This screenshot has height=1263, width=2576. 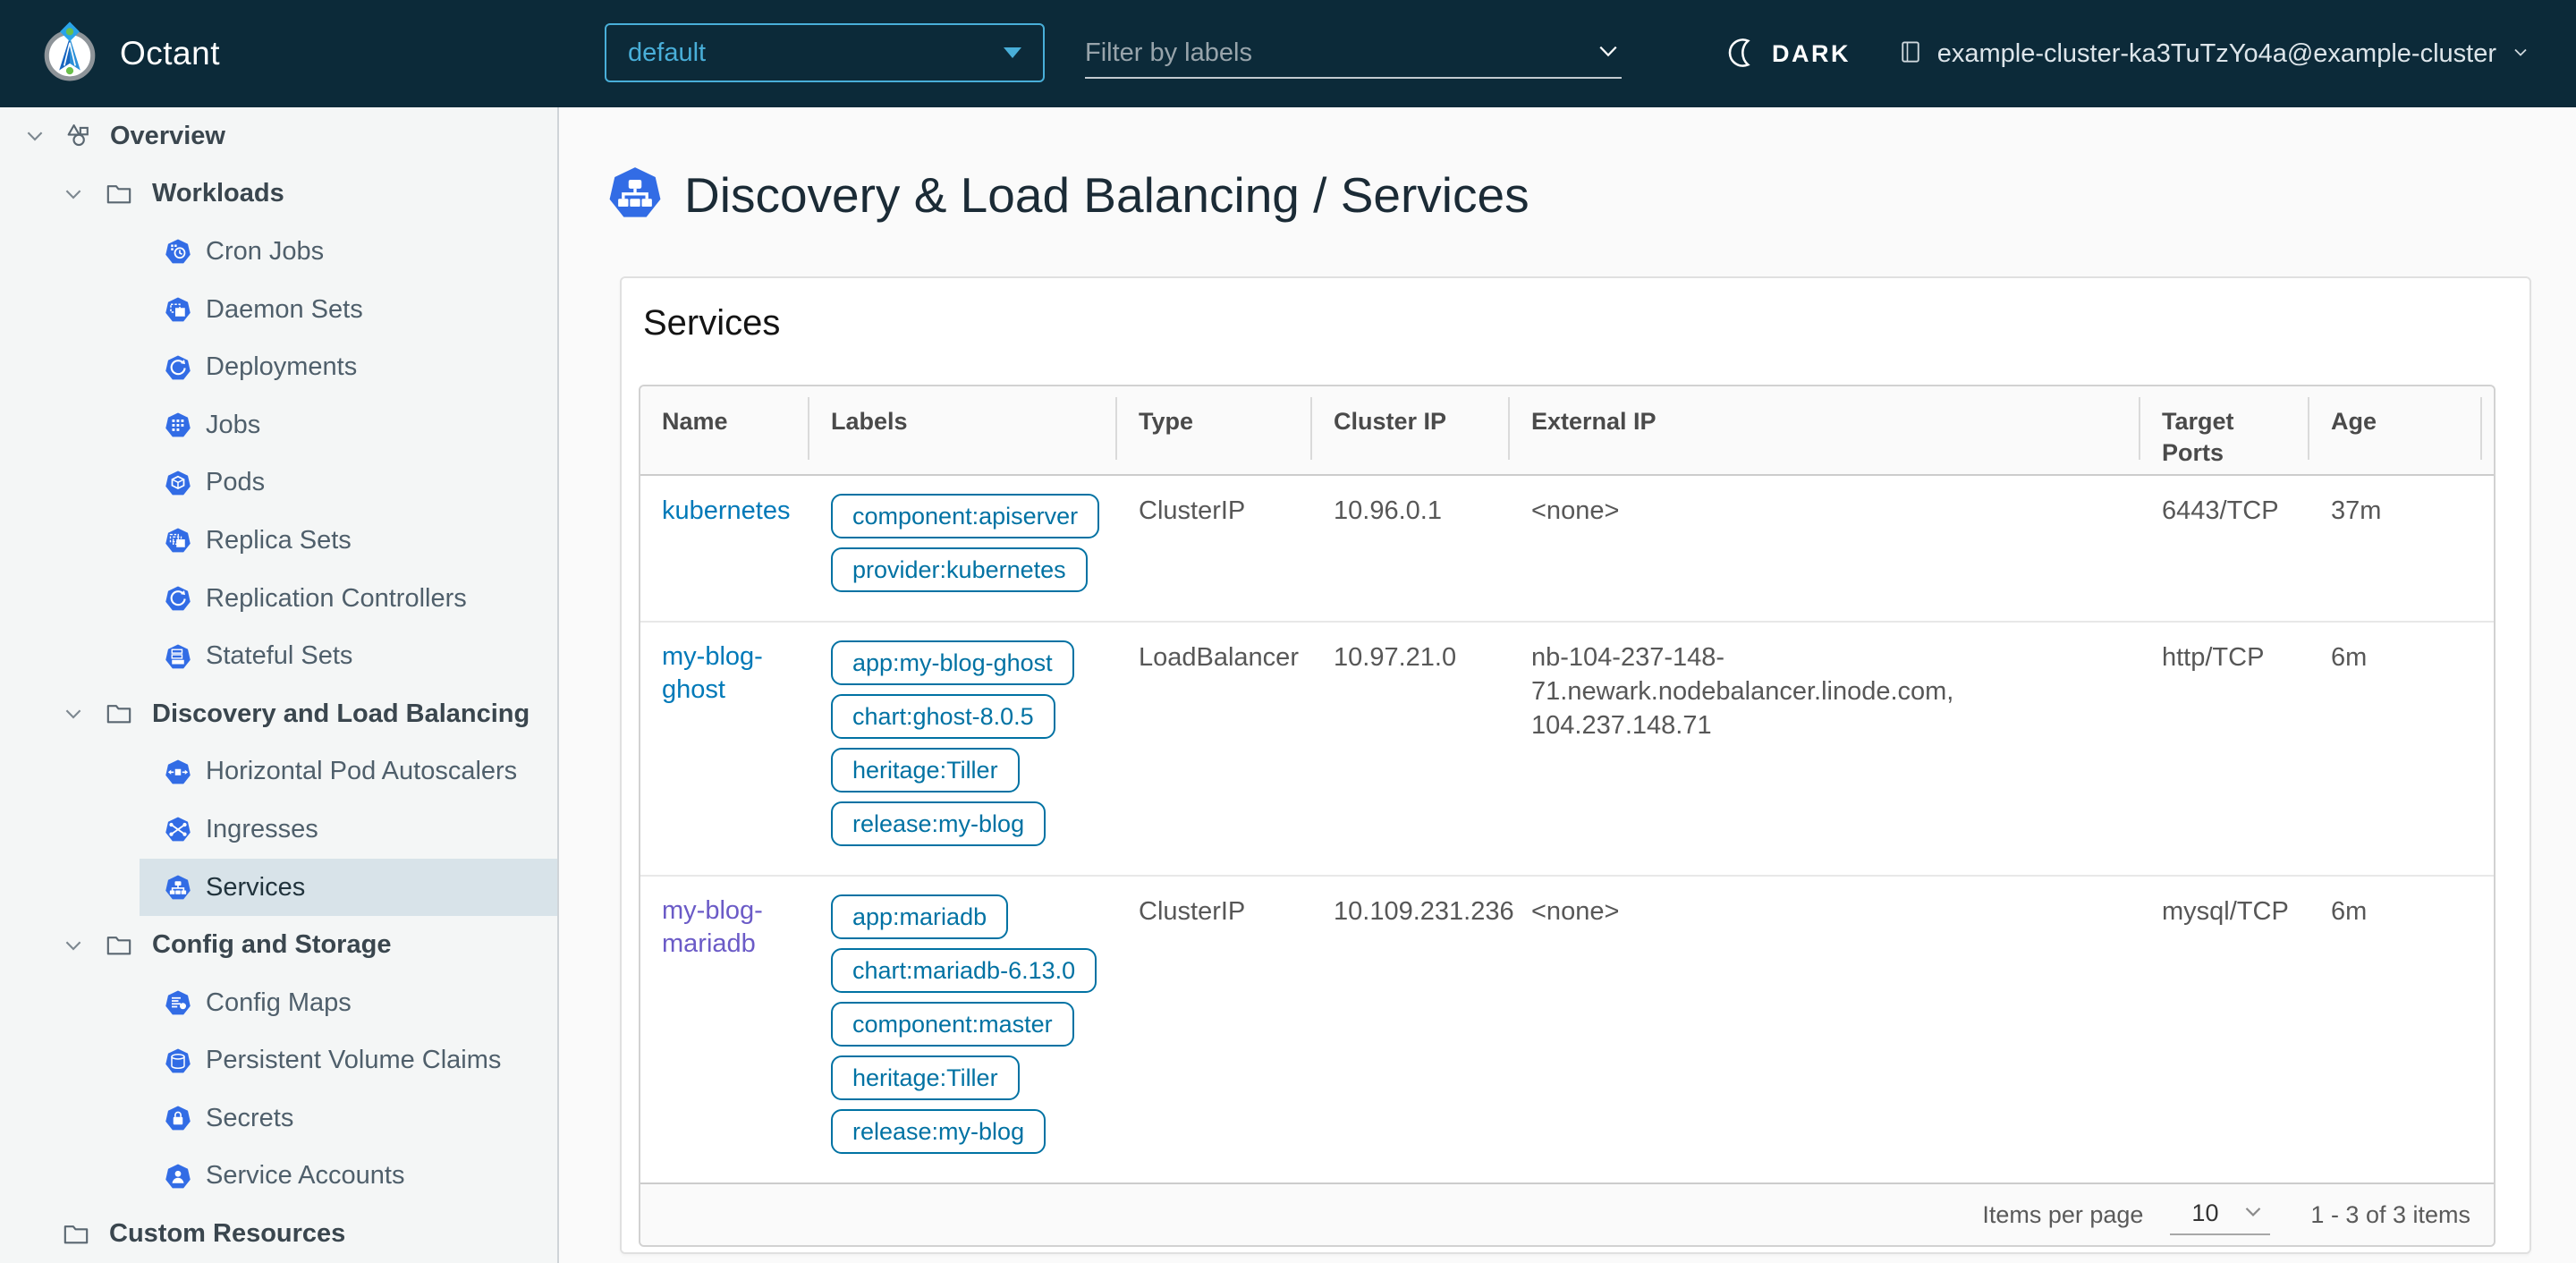 What do you see at coordinates (272, 945) in the screenshot?
I see `sidebar-item-label: Config and Storage` at bounding box center [272, 945].